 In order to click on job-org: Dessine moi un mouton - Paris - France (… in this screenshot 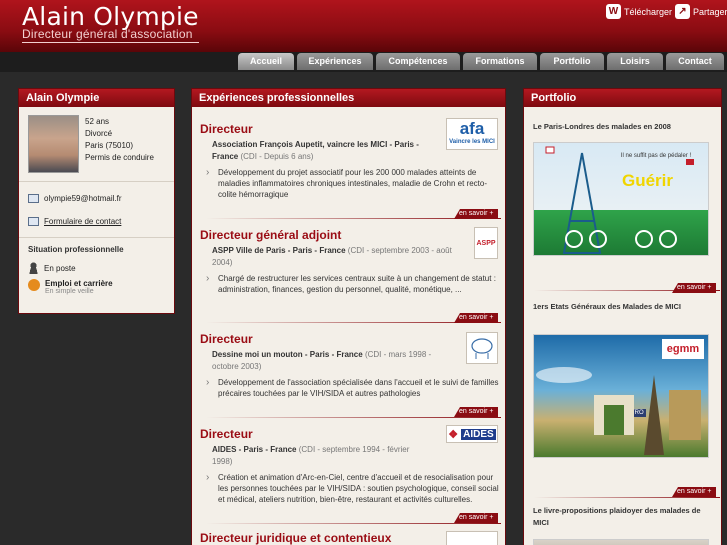, I will do `click(350, 361)`.